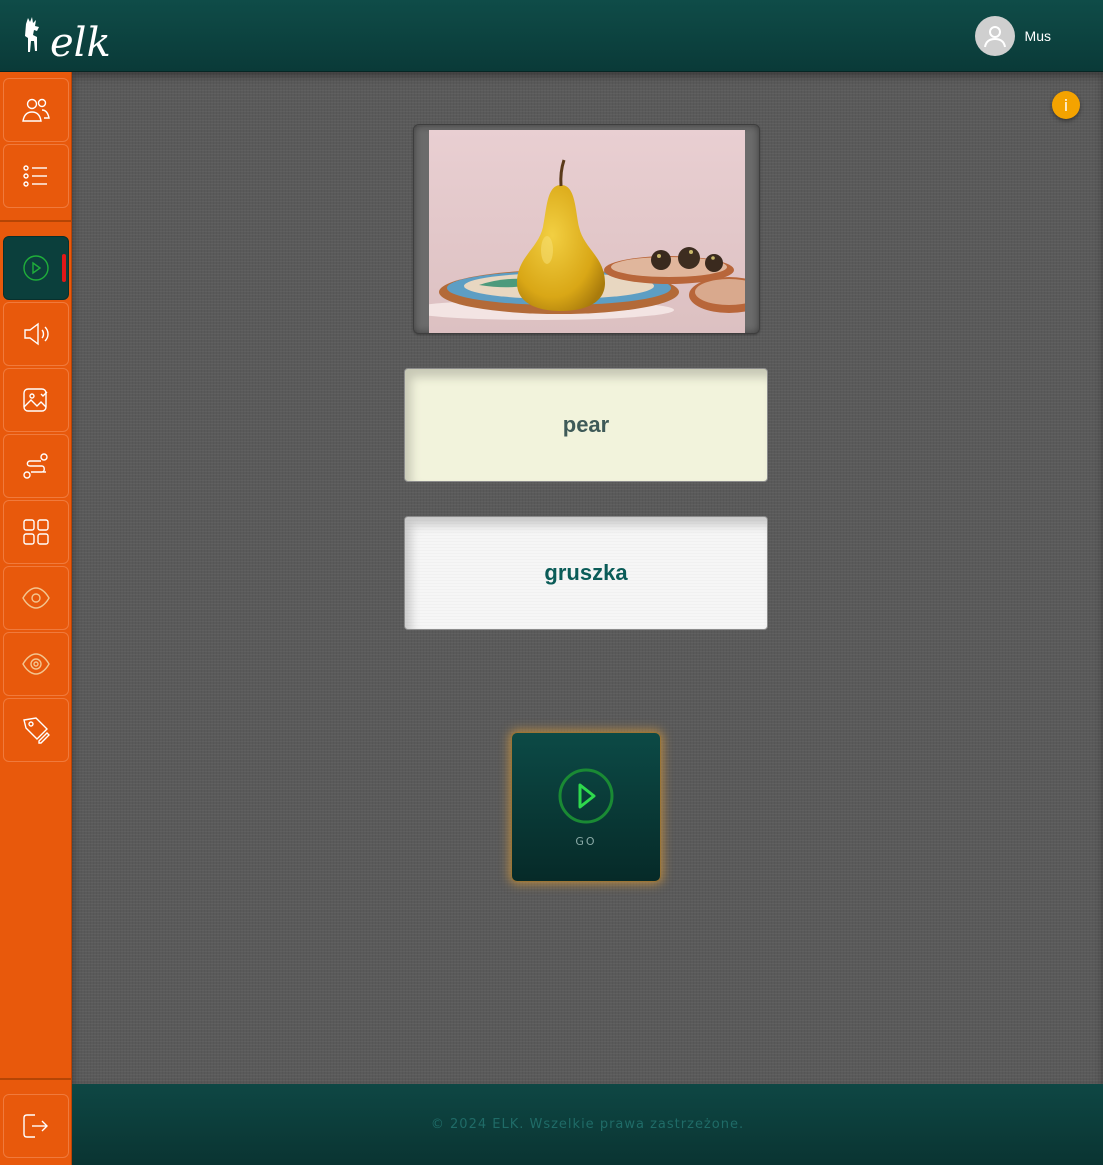 The width and height of the screenshot is (1103, 1165). Describe the element at coordinates (551, 36) in the screenshot. I see `app-header: elk Mus` at that location.